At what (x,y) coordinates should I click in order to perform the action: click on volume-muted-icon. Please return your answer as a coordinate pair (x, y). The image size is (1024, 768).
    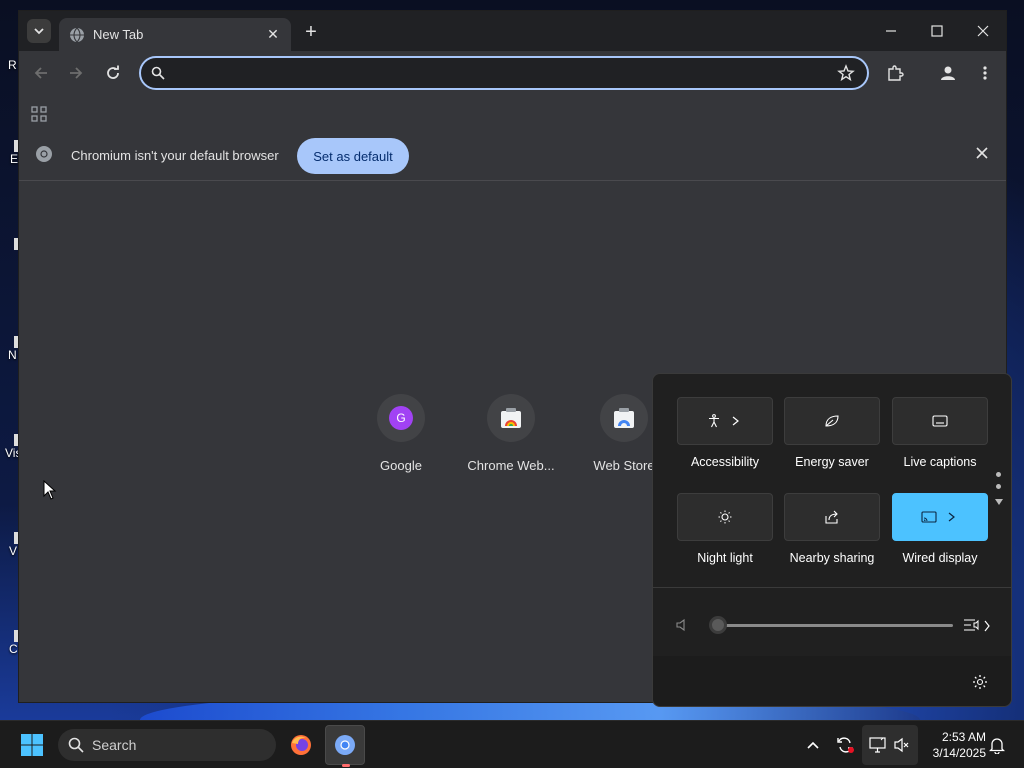
    Looking at the image, I should click on (901, 745).